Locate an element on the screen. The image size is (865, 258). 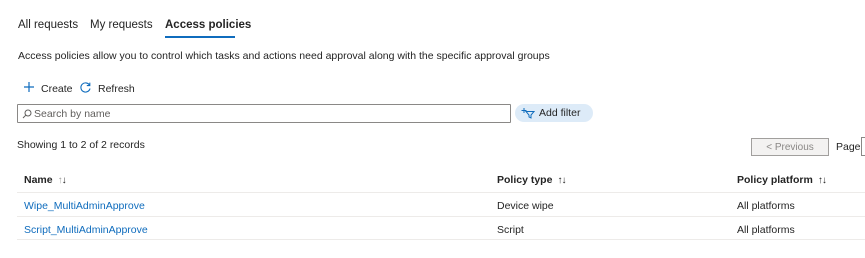
column-header-label: Name is located at coordinates (38, 180).